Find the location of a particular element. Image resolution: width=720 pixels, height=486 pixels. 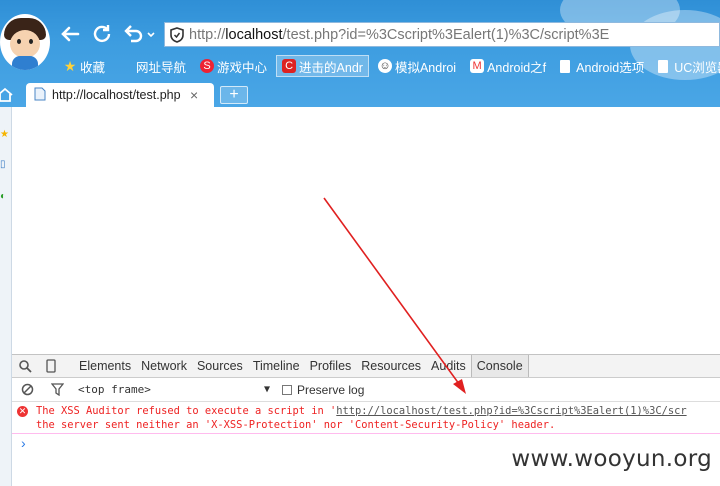

blank-icon is located at coordinates (126, 66).